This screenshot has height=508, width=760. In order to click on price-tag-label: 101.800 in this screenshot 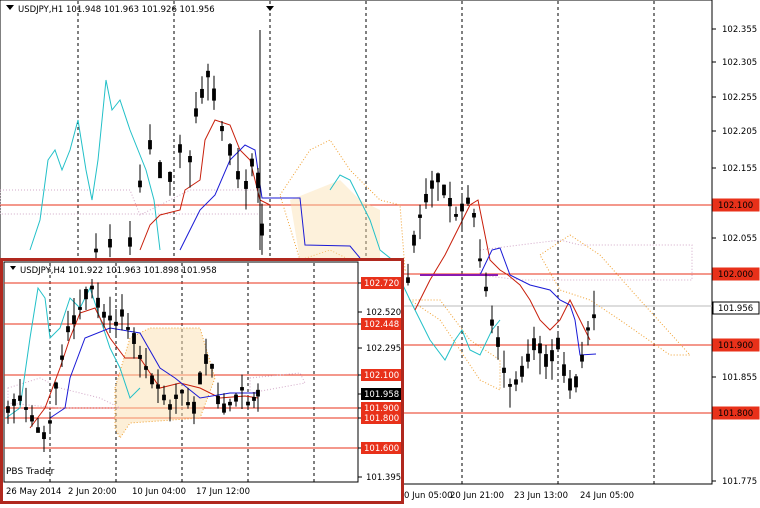, I will do `click(735, 414)`.